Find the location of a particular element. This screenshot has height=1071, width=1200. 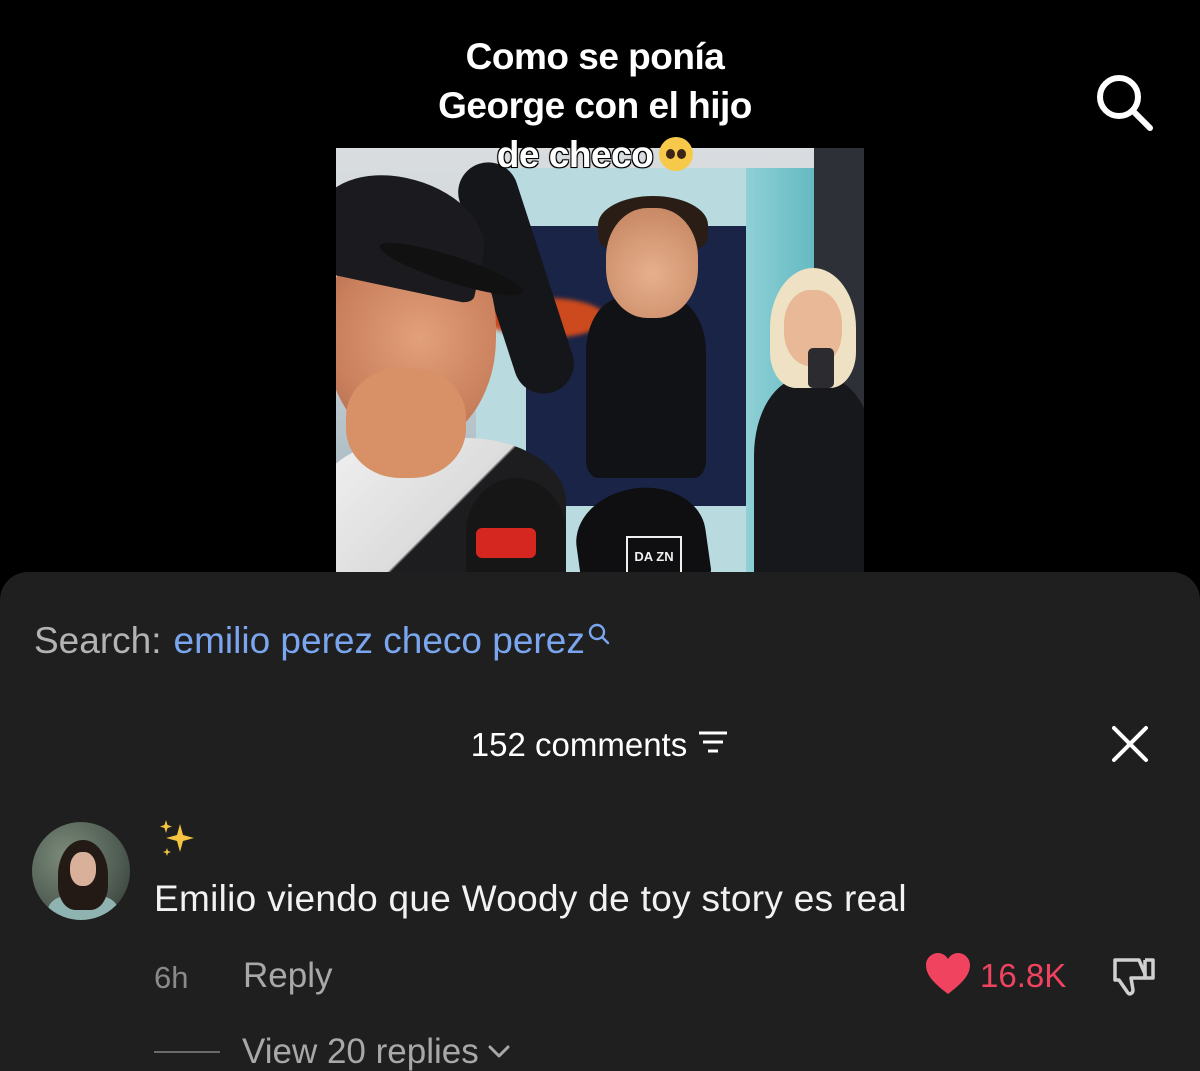

chevron-down-icon is located at coordinates (499, 1053).